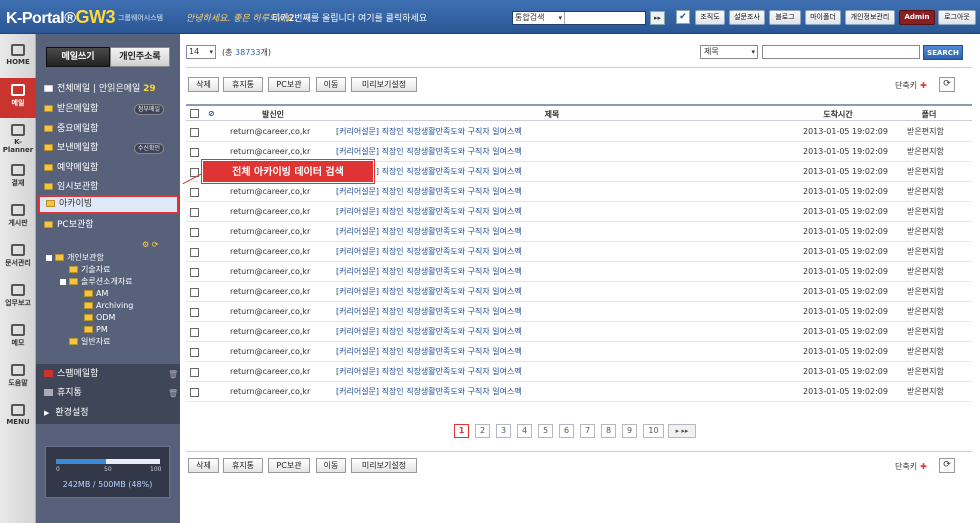  Describe the element at coordinates (108, 109) in the screenshot. I see `sidebar-item-inbox: 받은메일함 첨부메일` at that location.